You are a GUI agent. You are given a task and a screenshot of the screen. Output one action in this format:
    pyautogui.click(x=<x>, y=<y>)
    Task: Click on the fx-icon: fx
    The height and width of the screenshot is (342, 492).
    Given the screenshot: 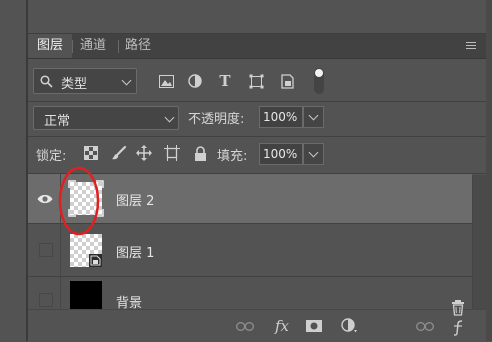 What is the action you would take?
    pyautogui.click(x=282, y=326)
    